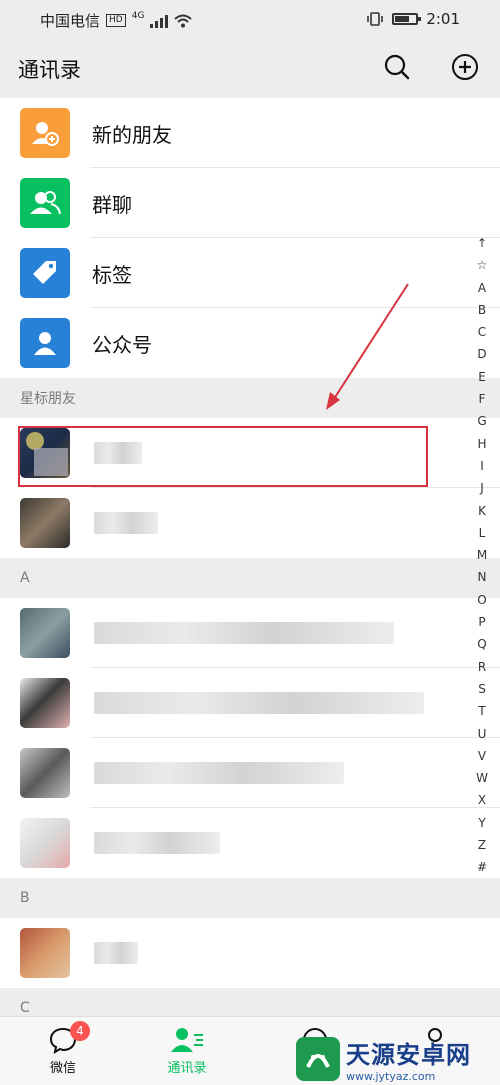  What do you see at coordinates (482, 511) in the screenshot?
I see `alphabet-index-item: K` at bounding box center [482, 511].